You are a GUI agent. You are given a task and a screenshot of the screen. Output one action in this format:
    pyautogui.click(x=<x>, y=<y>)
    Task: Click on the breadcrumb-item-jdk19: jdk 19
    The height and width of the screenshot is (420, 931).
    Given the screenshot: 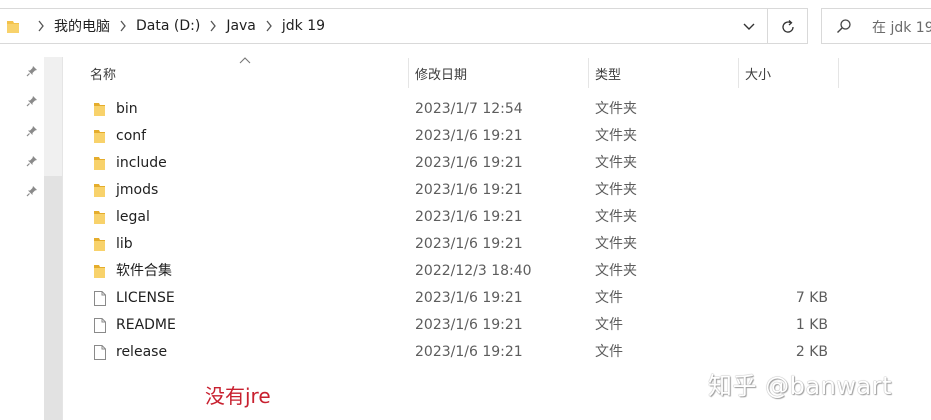 What is the action you would take?
    pyautogui.click(x=303, y=26)
    